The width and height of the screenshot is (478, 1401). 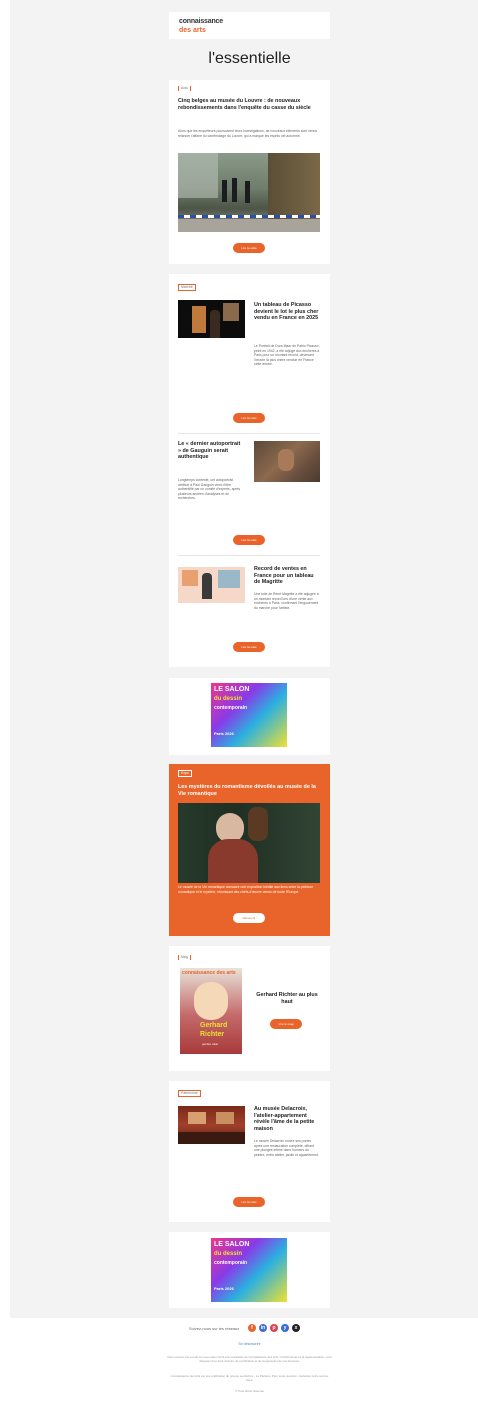 What do you see at coordinates (209, 973) in the screenshot?
I see `cover-brand: connaissance des arts` at bounding box center [209, 973].